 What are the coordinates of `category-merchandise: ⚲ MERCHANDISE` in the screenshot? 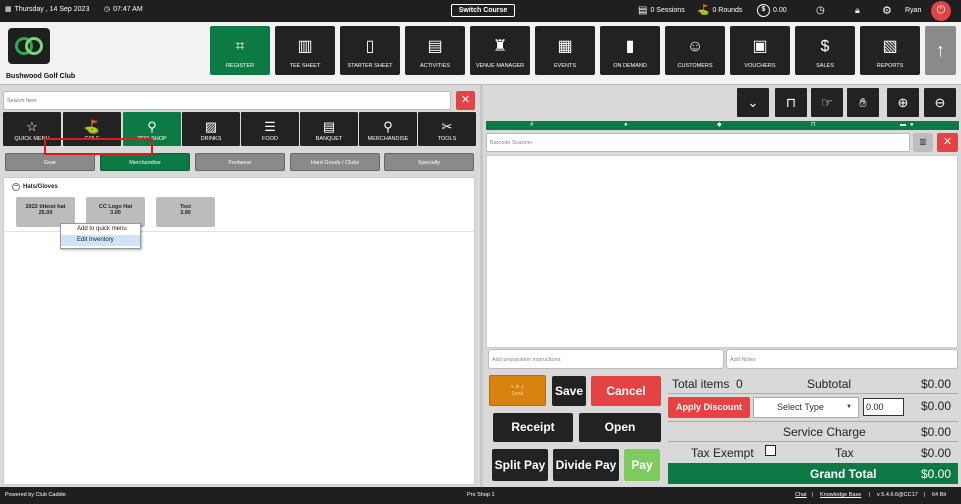 It's located at (388, 129).